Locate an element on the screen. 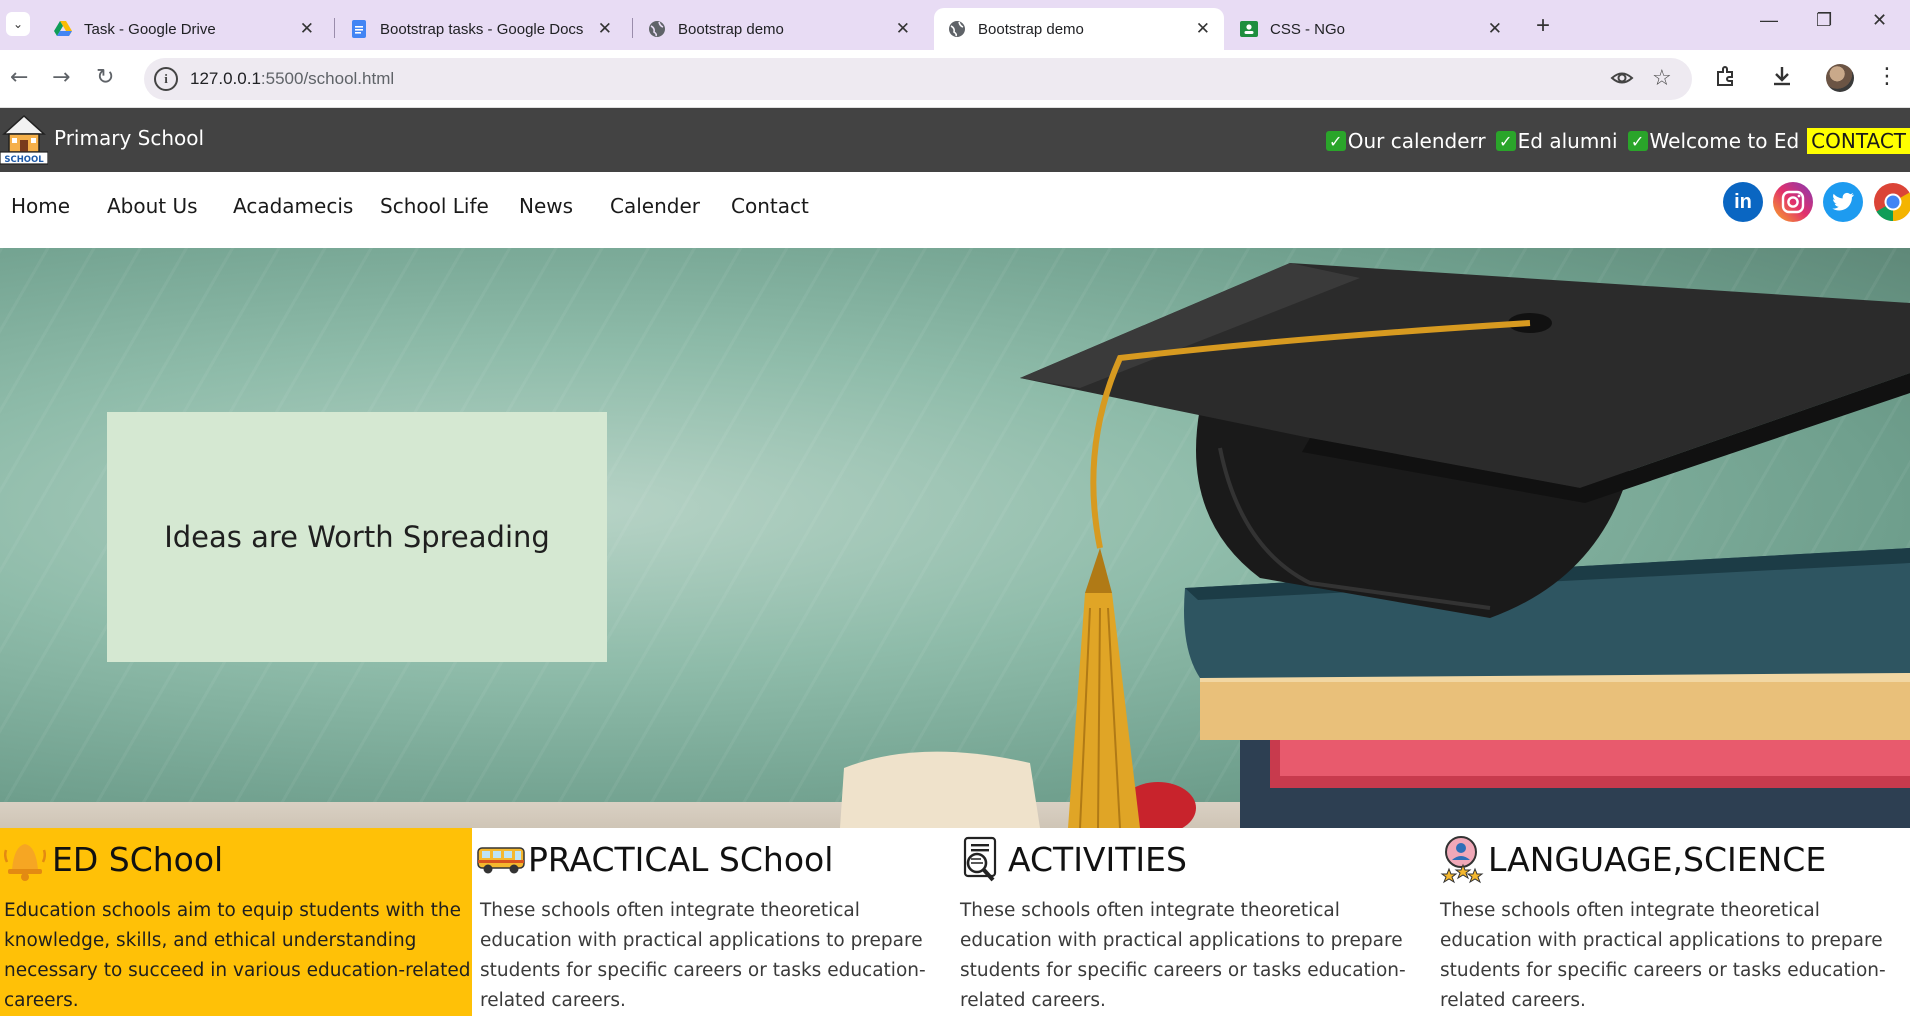 The image size is (1910, 1016). restore-icon: ❐ is located at coordinates (1824, 20).